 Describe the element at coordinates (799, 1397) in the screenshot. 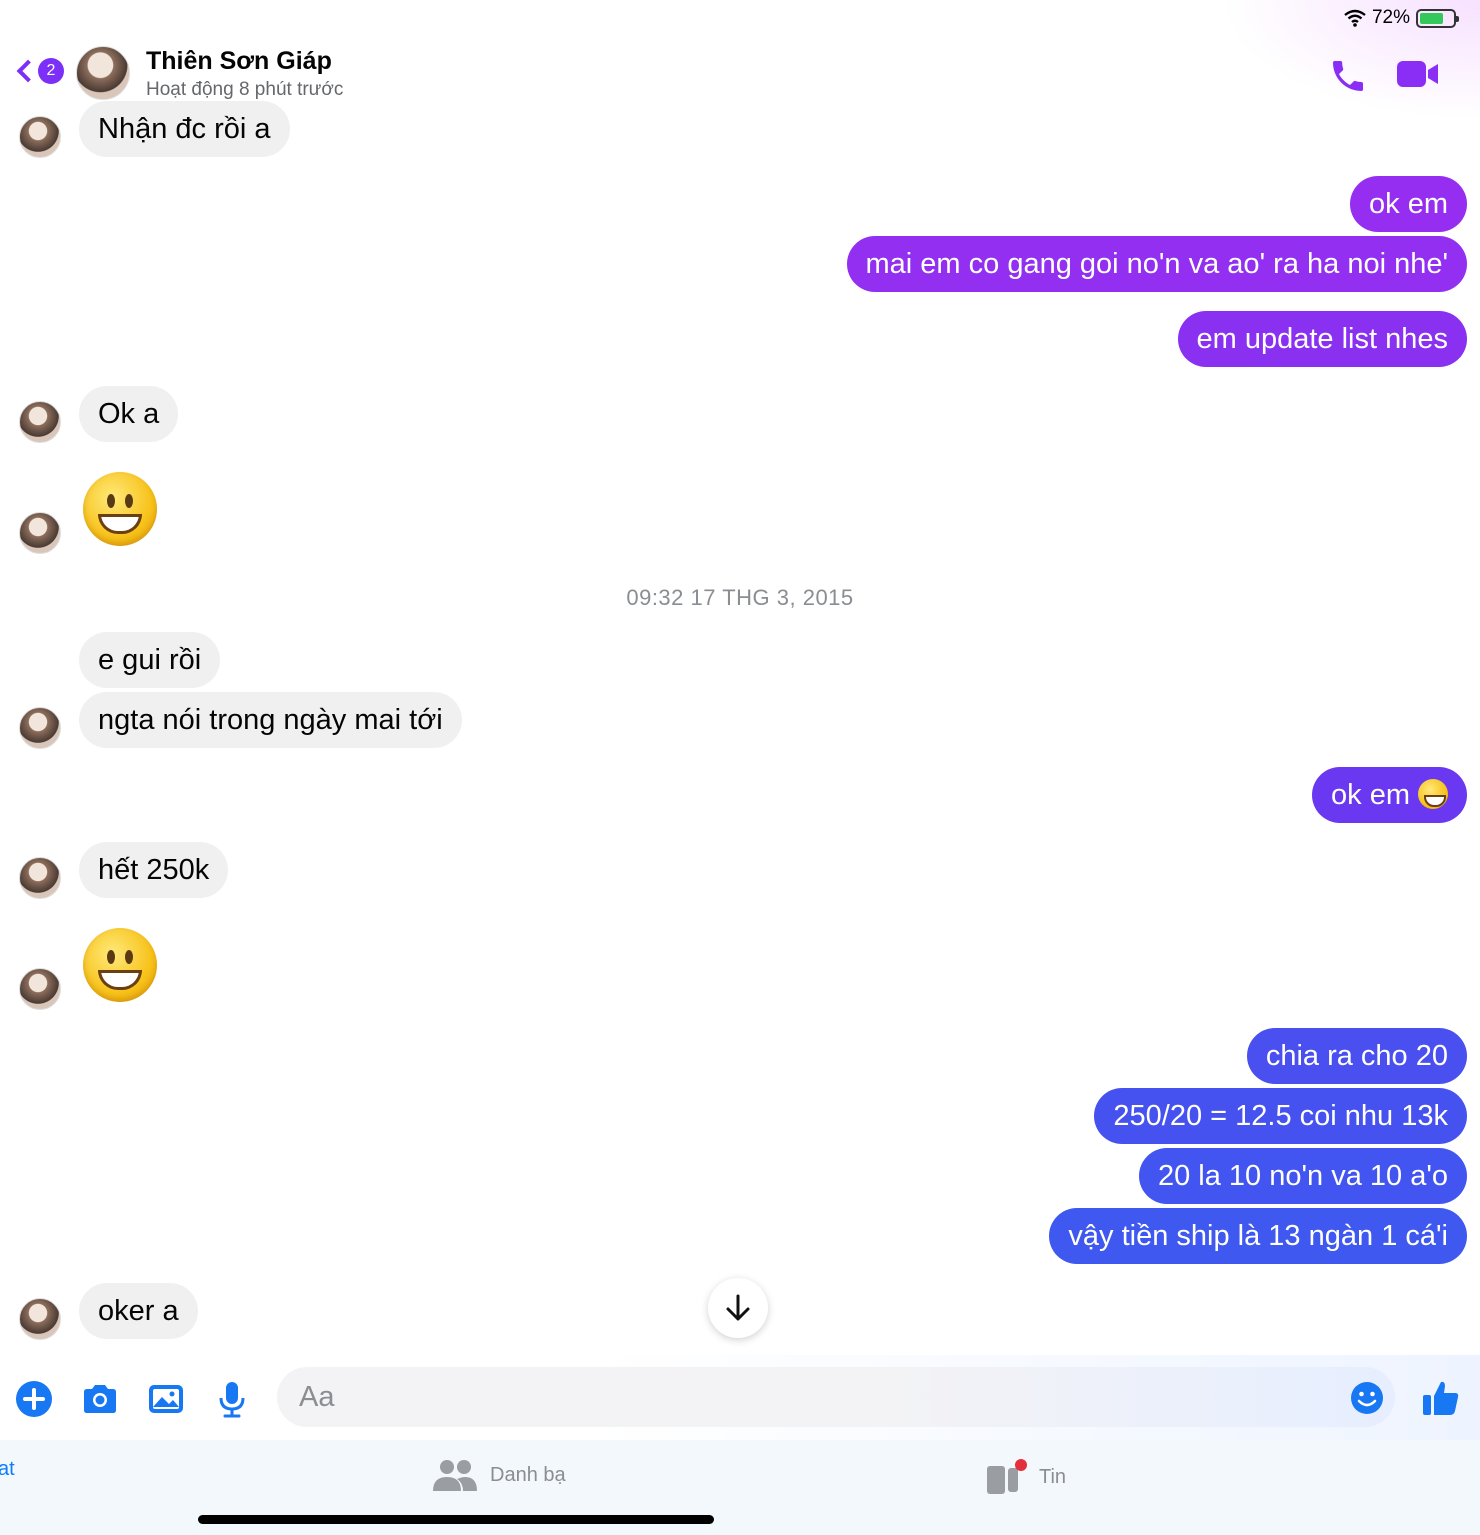

I see `message-input` at that location.